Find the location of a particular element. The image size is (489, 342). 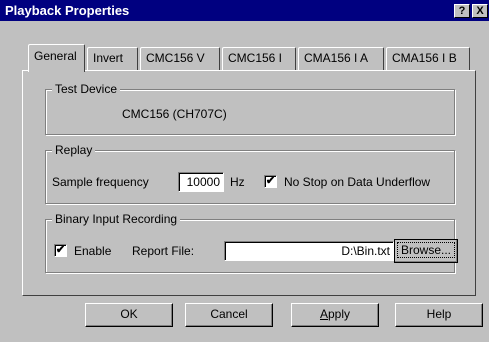

replay-group-title: Replay is located at coordinates (74, 150).